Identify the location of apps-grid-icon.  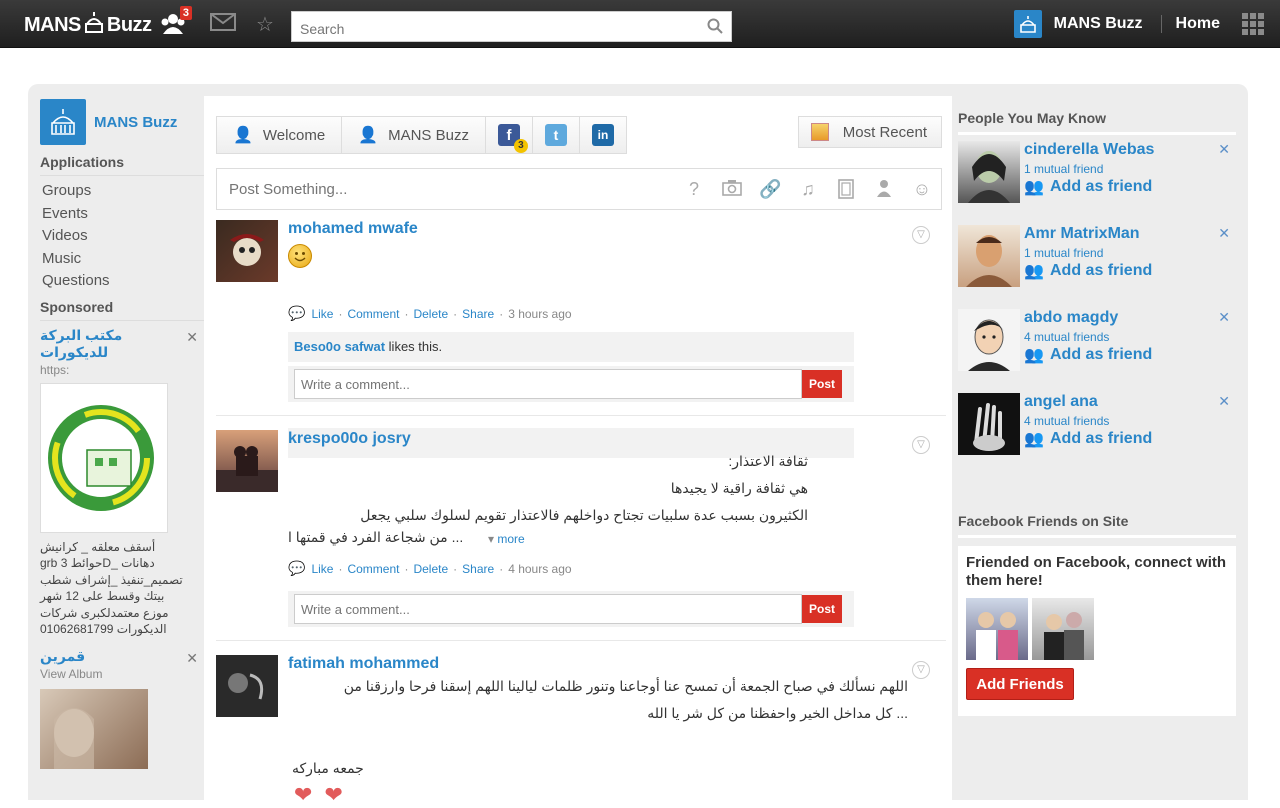
(1253, 24).